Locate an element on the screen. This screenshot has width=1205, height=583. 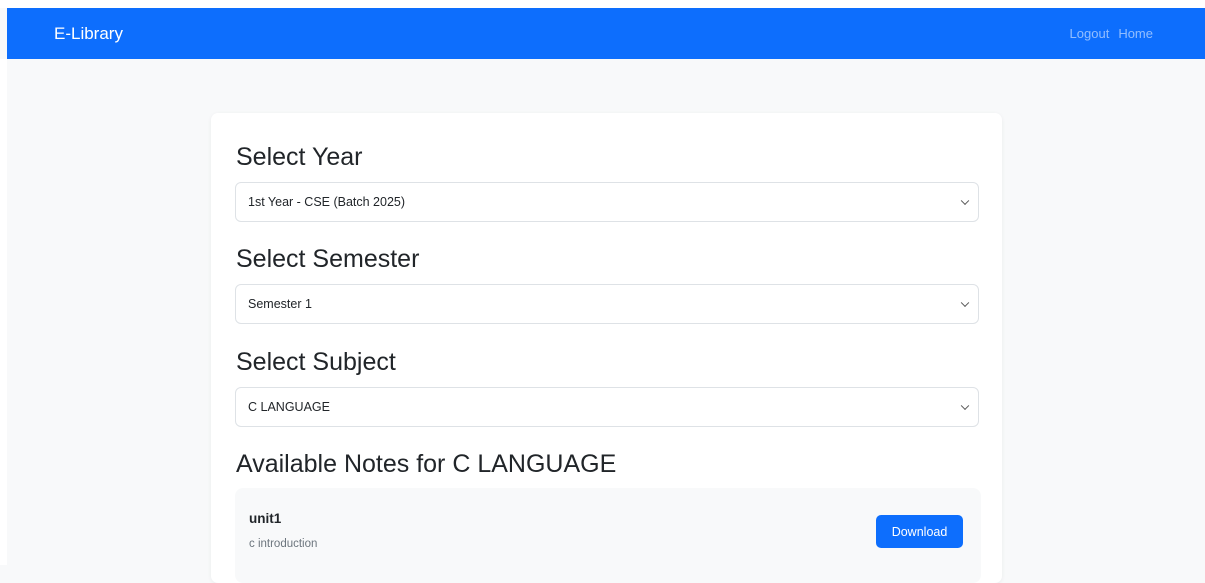
download-button: Download is located at coordinates (919, 531).